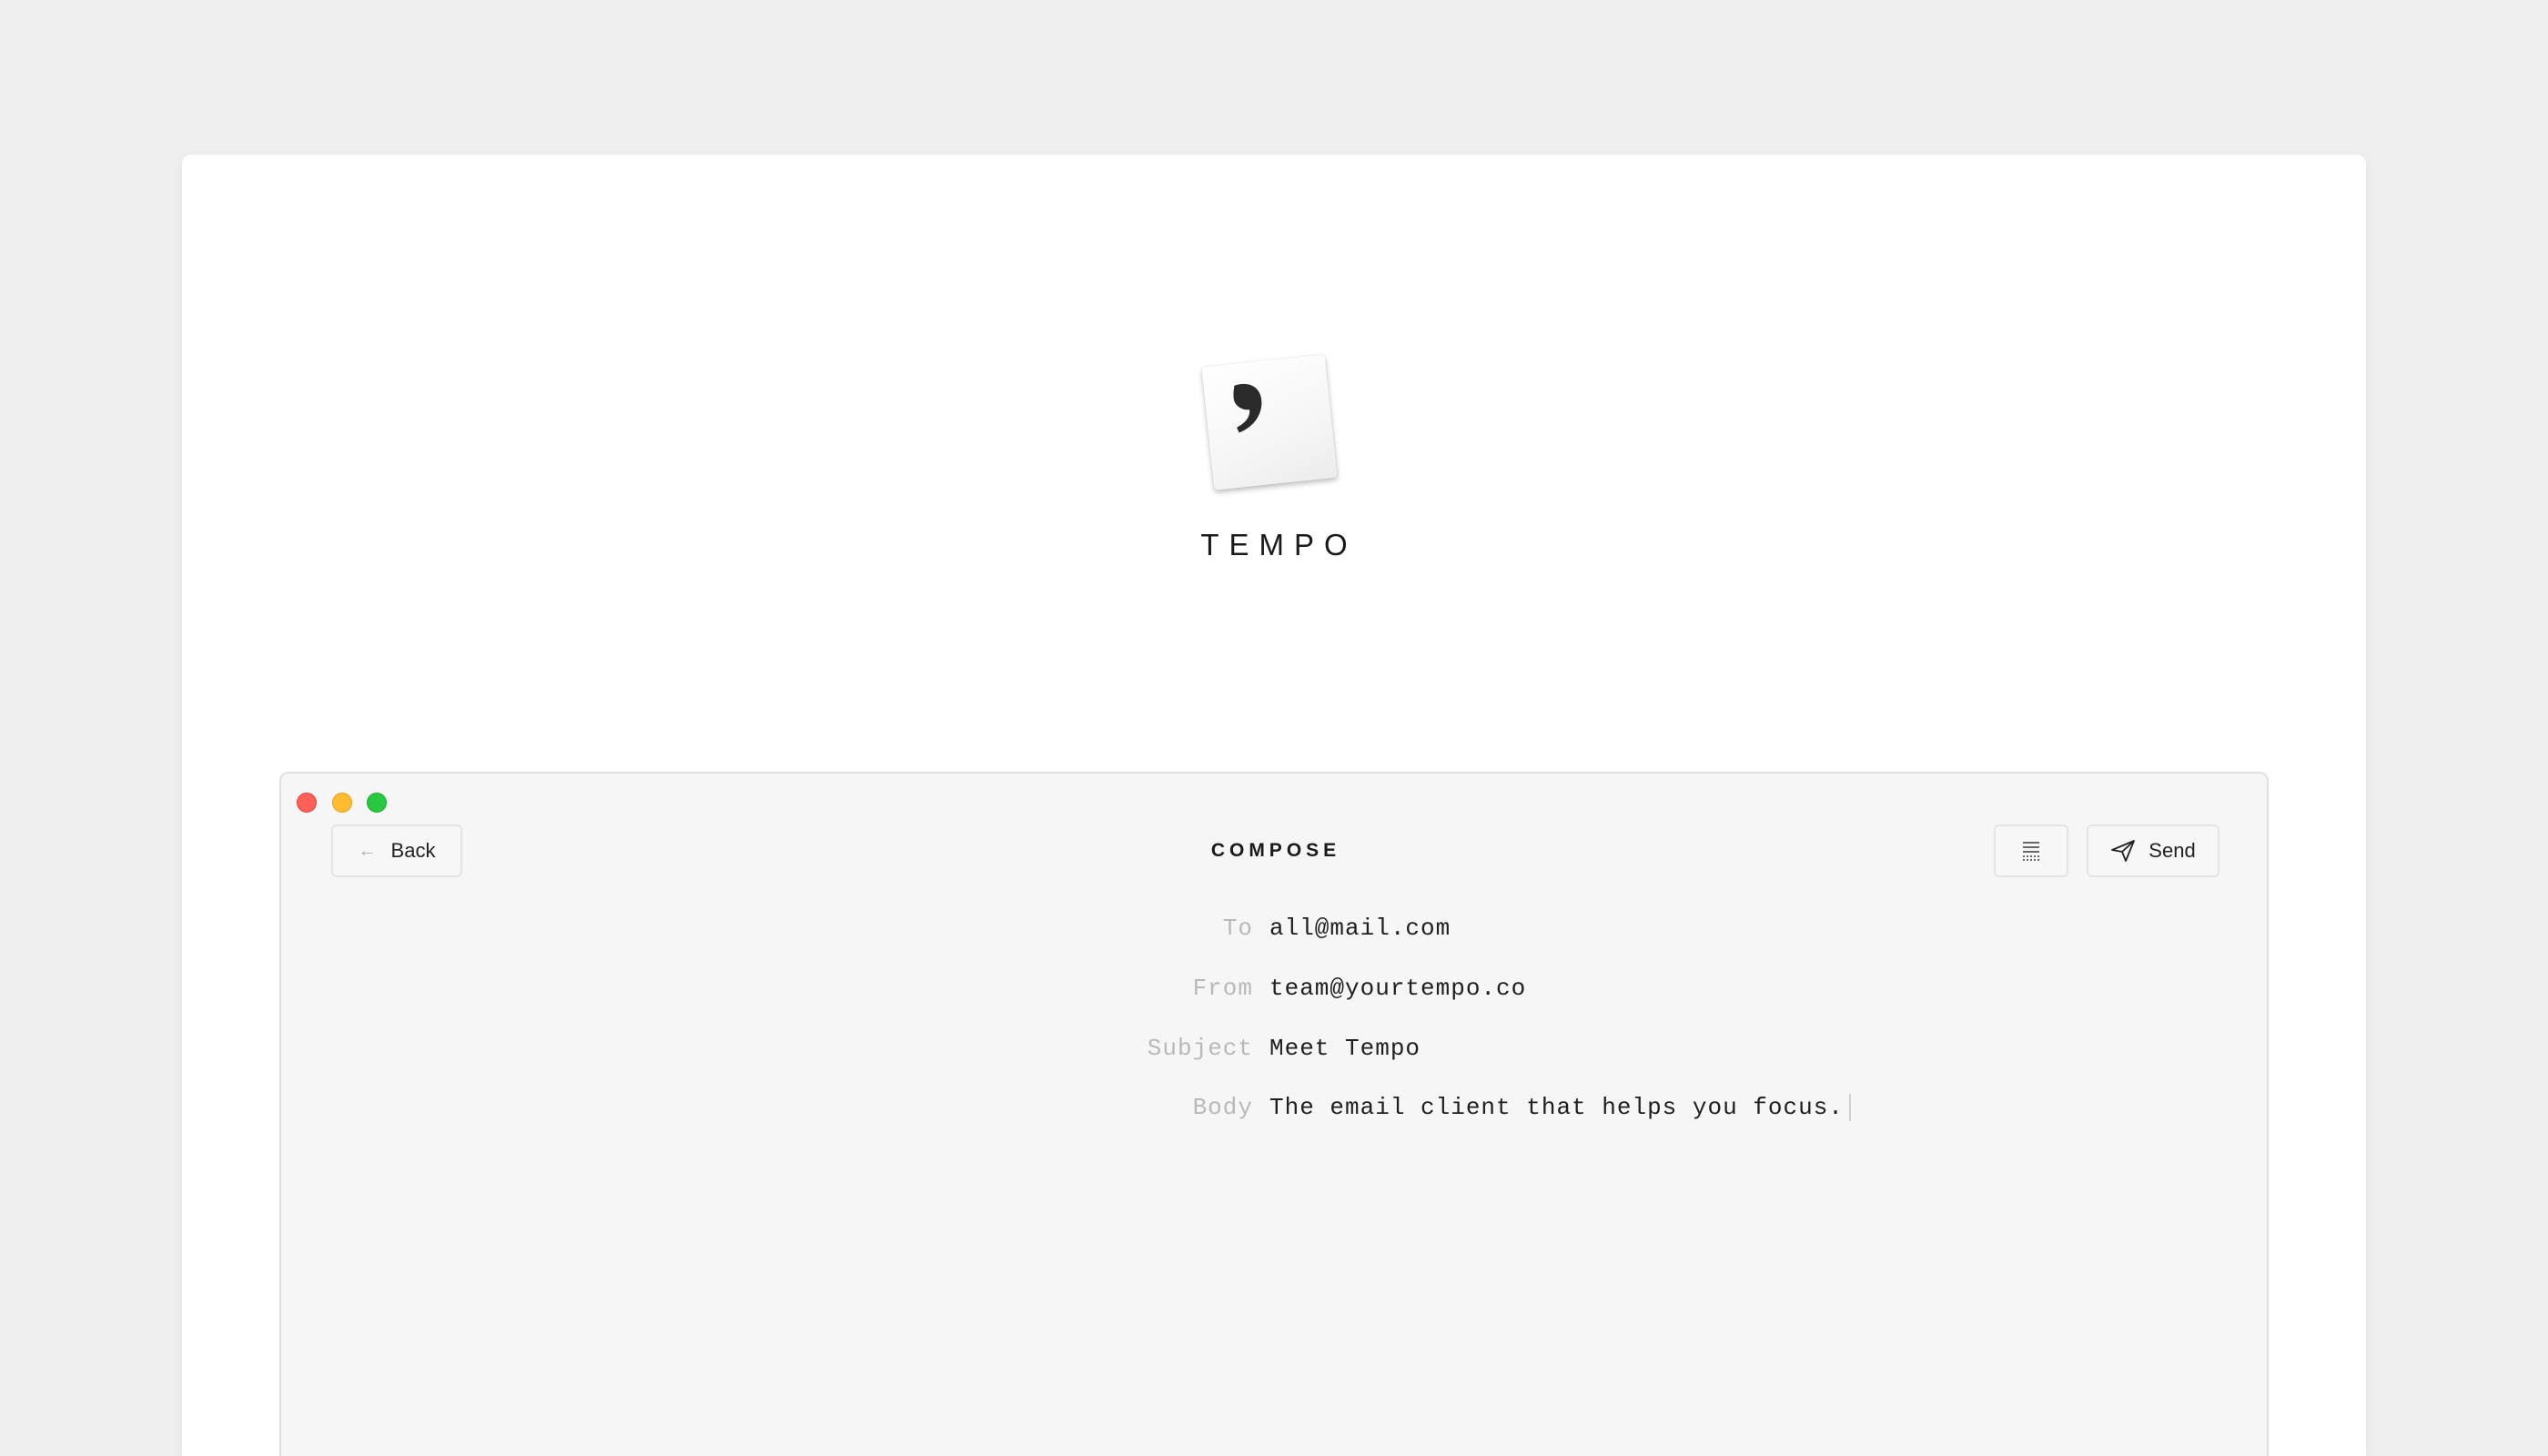 The width and height of the screenshot is (2548, 1456). I want to click on send-button: Send, so click(2153, 850).